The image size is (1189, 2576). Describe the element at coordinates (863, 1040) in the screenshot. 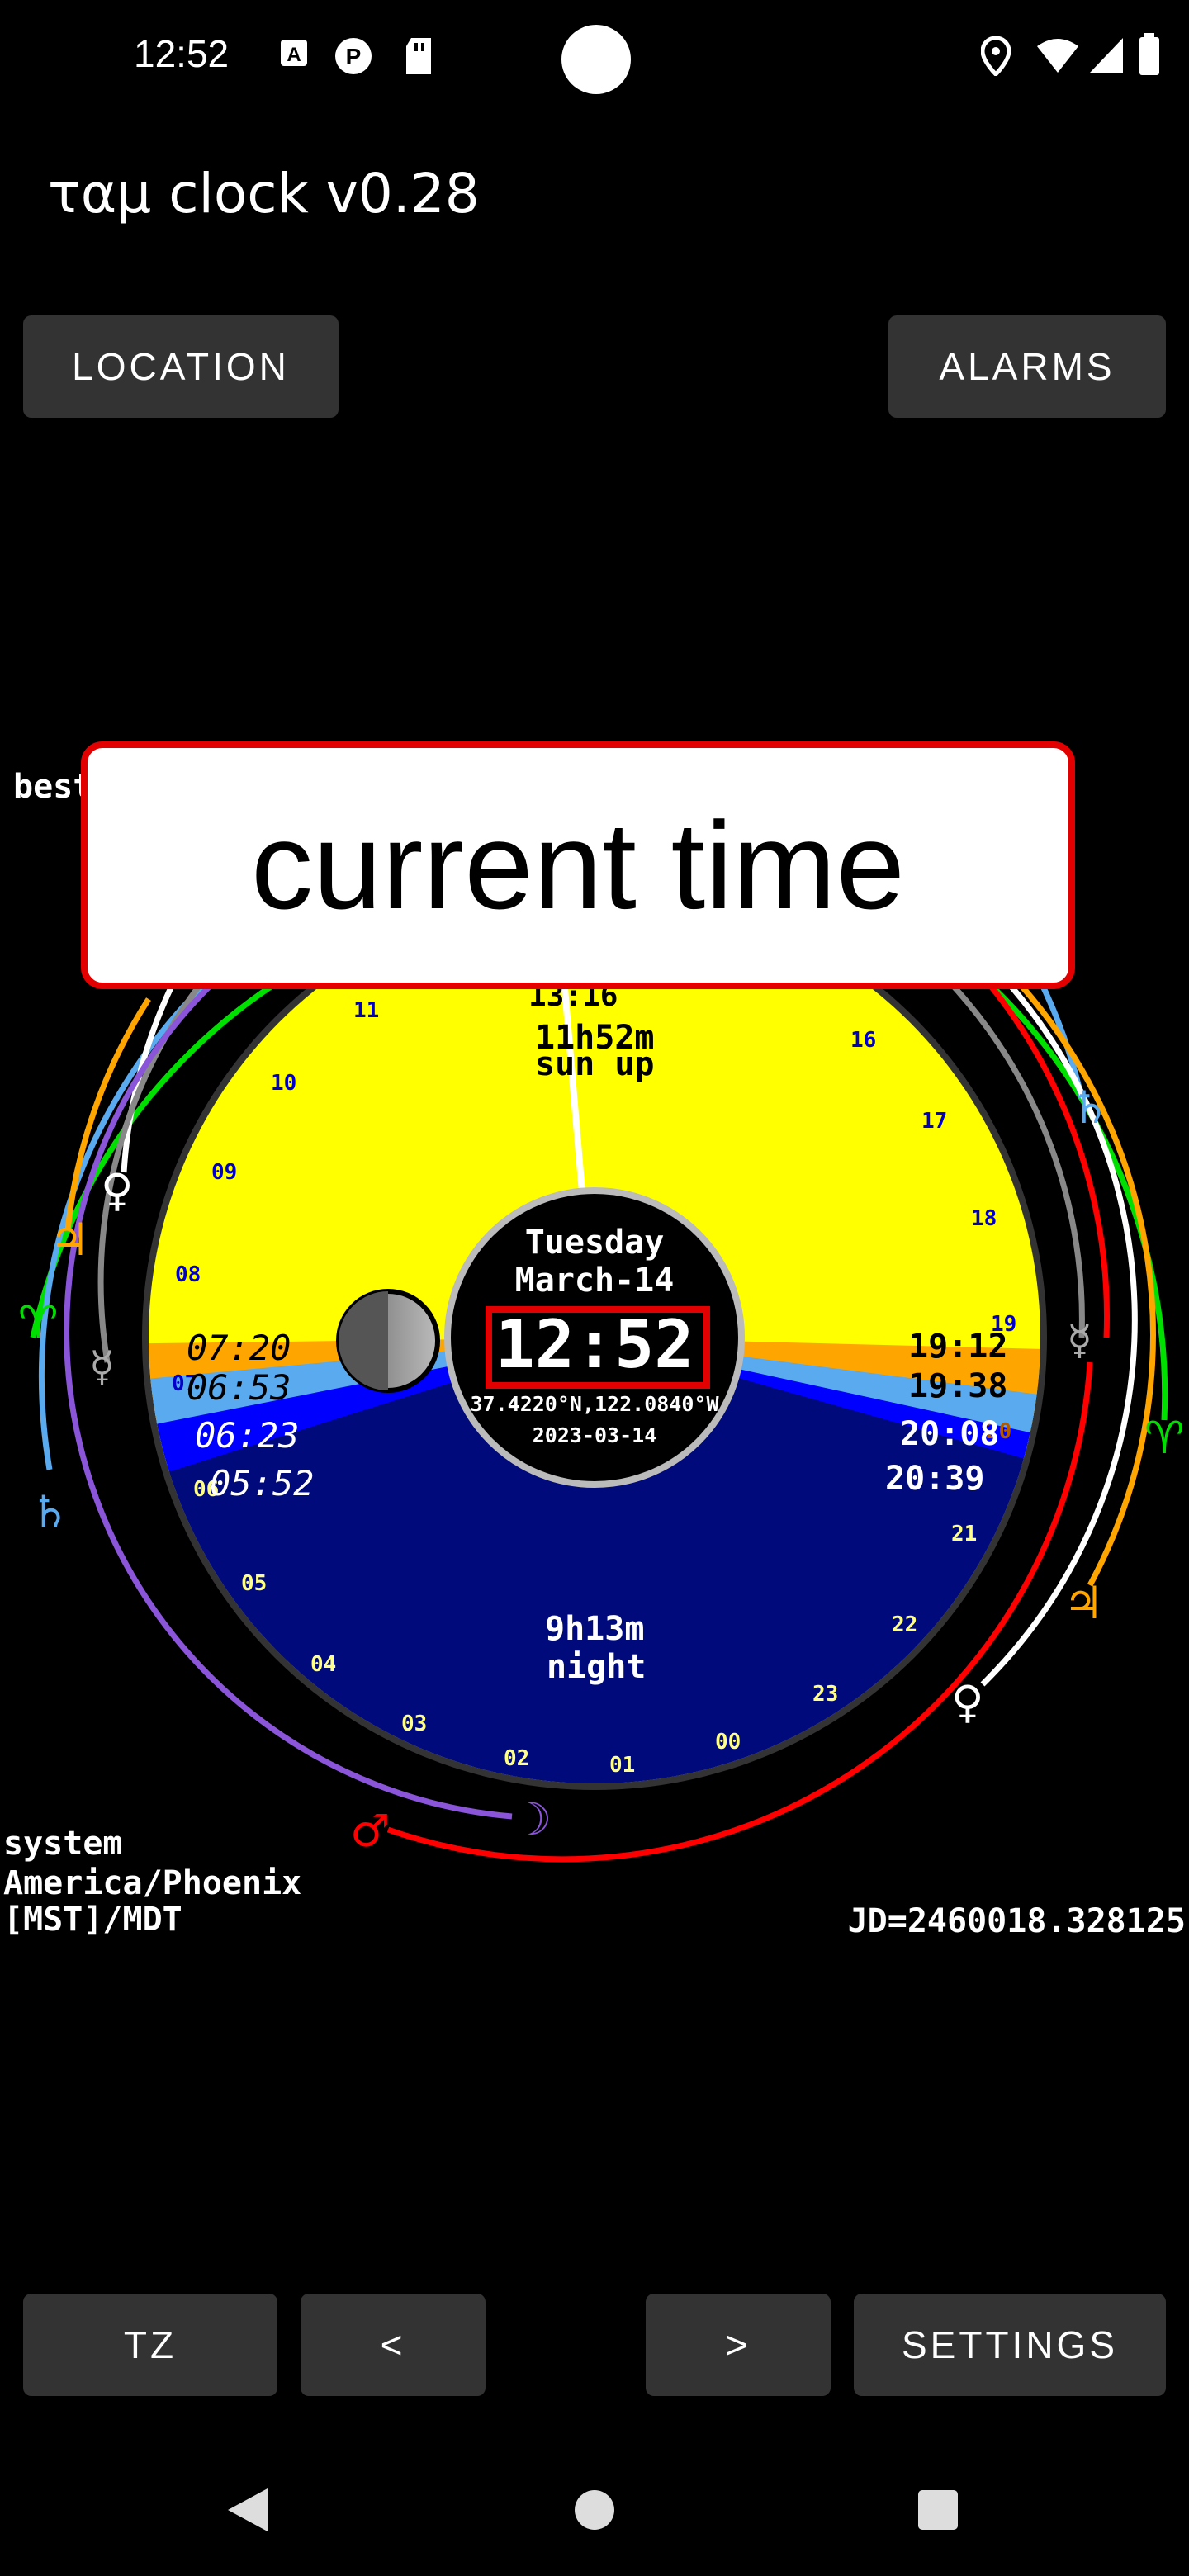

I see `svg-text: 16` at that location.